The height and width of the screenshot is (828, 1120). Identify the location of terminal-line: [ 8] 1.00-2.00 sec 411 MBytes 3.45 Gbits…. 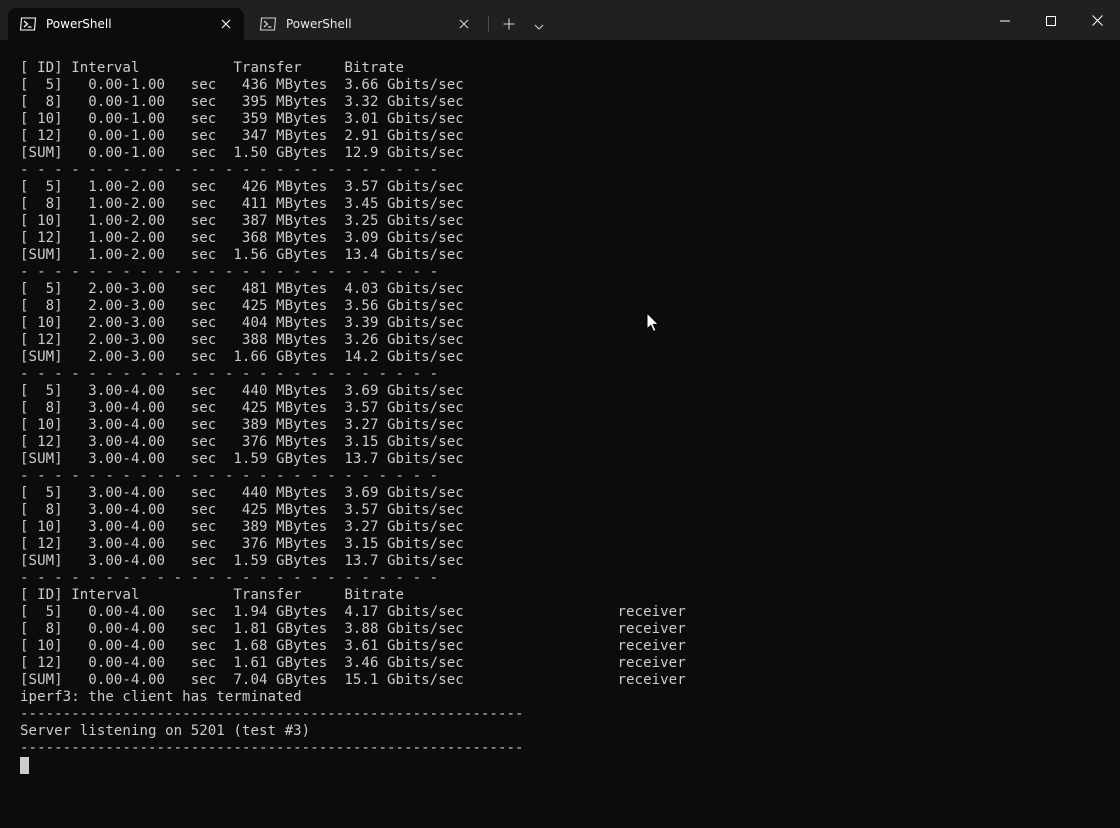
(242, 204).